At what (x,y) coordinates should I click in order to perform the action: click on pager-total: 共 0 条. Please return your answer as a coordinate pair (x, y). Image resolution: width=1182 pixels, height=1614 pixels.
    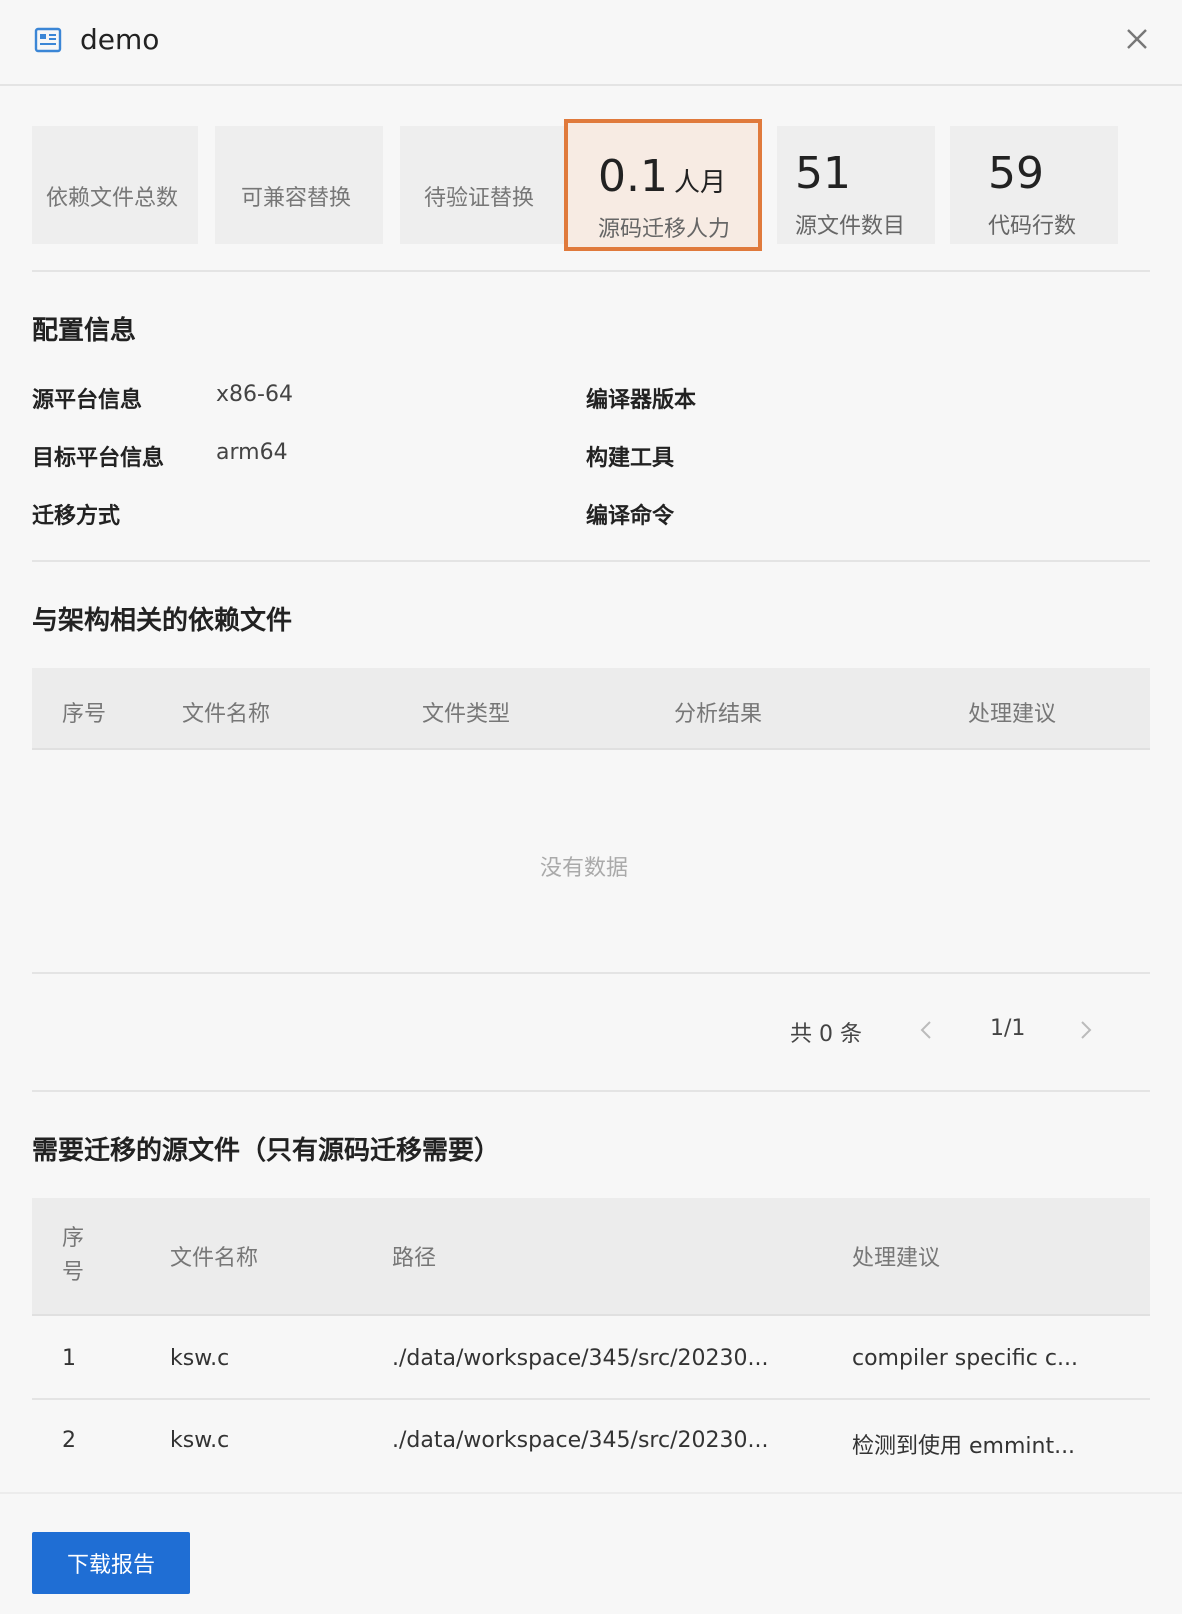
    Looking at the image, I should click on (826, 1034).